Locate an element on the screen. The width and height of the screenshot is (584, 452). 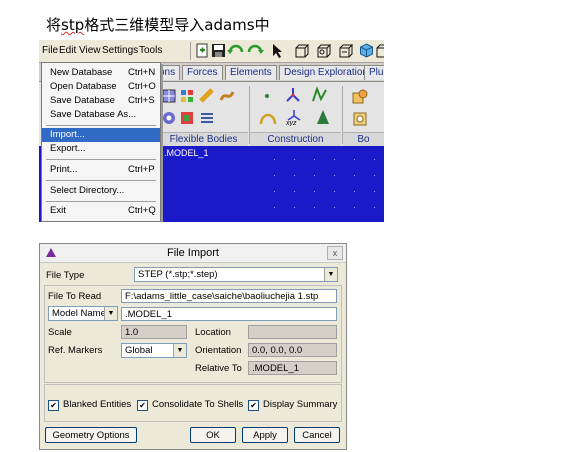
group-construction: Construction is located at coordinates (295, 139).